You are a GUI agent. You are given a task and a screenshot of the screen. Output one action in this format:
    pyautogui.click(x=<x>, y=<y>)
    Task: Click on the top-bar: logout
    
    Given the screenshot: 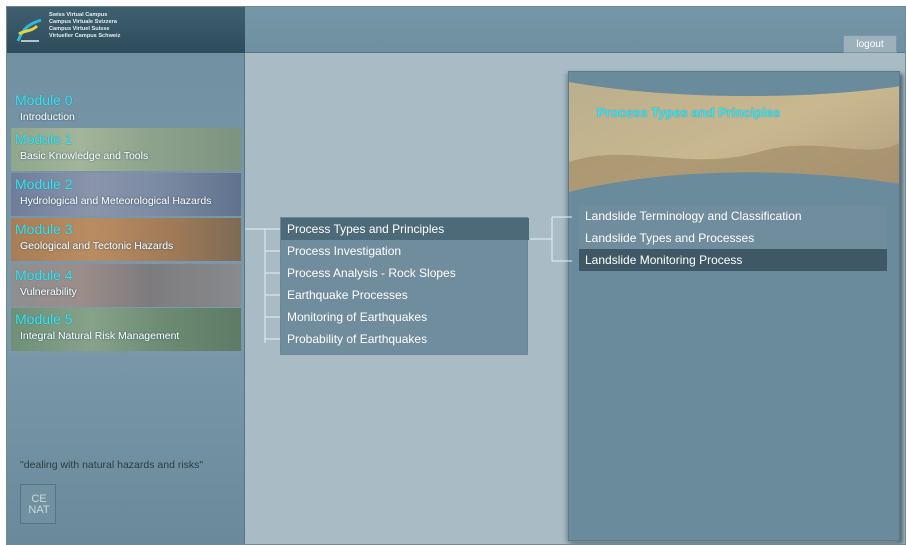 What is the action you would take?
    pyautogui.click(x=575, y=30)
    